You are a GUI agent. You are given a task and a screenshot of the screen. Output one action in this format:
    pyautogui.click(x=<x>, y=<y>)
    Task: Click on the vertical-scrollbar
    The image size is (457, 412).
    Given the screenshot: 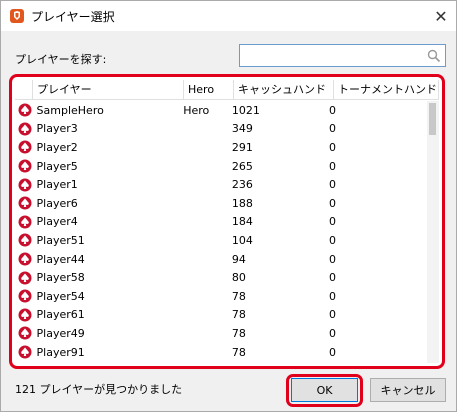 What is the action you would take?
    pyautogui.click(x=433, y=232)
    